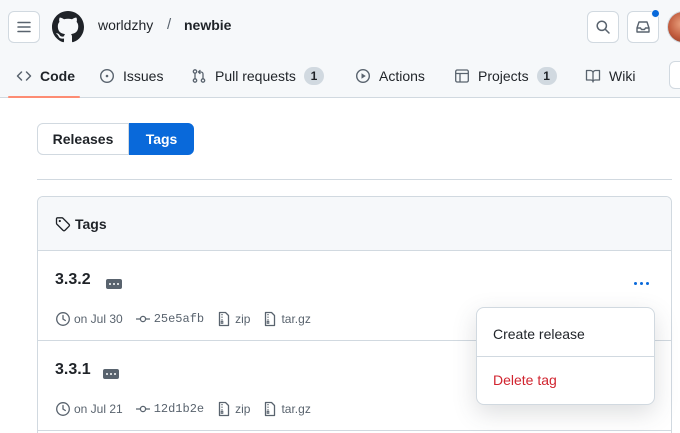  I want to click on tag-icon, so click(63, 223).